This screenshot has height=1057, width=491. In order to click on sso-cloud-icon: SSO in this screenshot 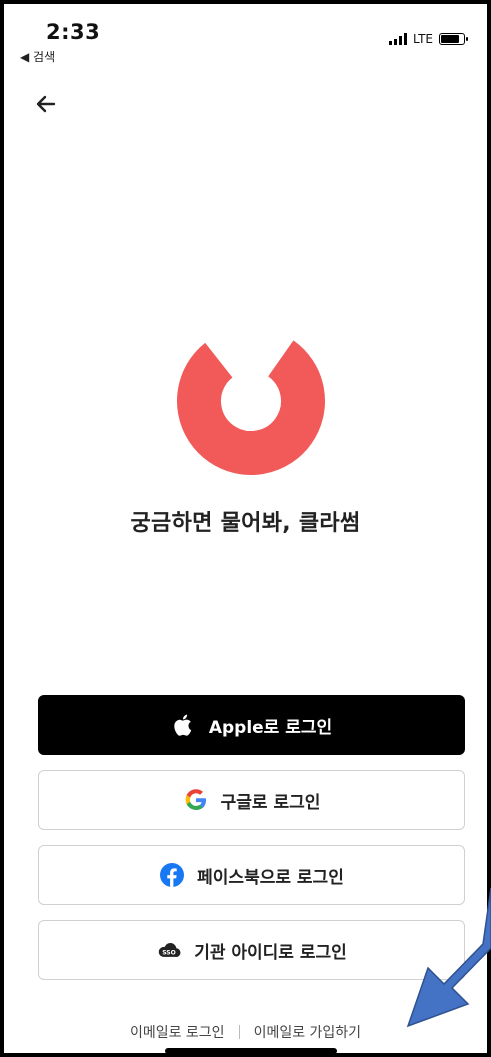, I will do `click(169, 950)`.